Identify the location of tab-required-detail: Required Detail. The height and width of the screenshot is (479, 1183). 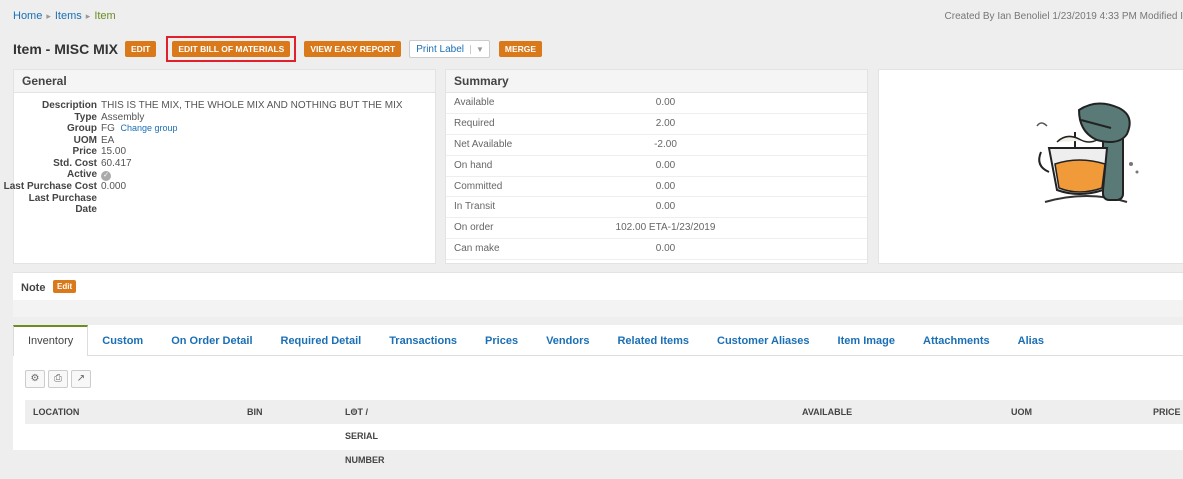
(321, 340).